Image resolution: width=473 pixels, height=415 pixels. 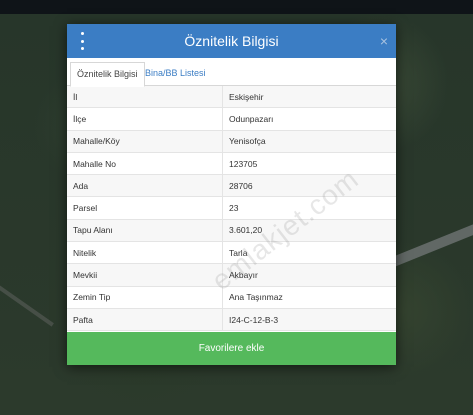 What do you see at coordinates (309, 253) in the screenshot?
I see `attribute-value: Tarla` at bounding box center [309, 253].